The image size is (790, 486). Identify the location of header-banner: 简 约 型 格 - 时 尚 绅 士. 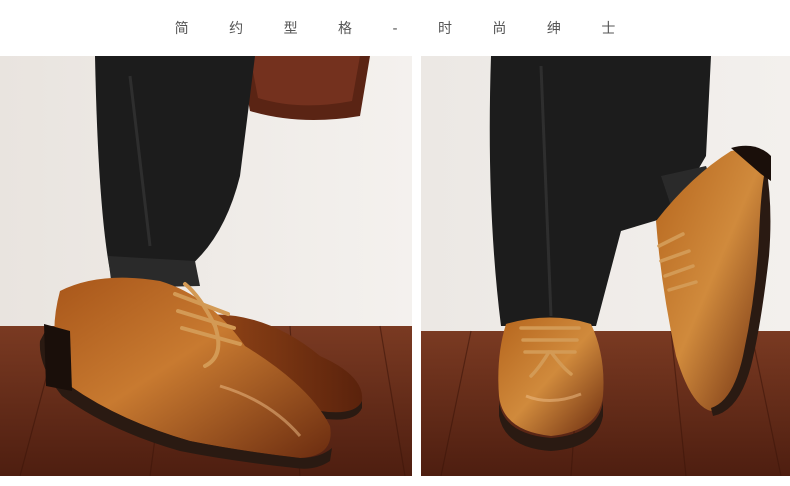
(395, 28).